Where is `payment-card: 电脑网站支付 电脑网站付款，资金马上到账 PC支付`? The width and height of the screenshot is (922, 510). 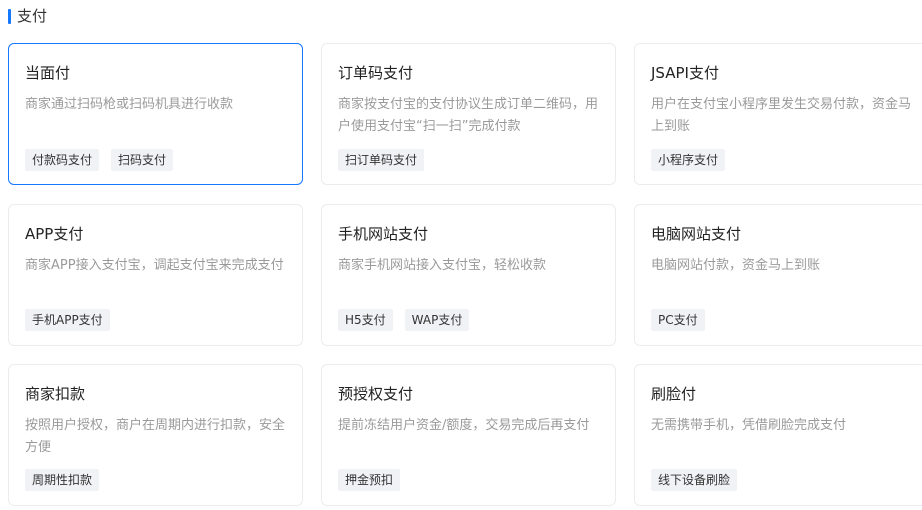 payment-card: 电脑网站支付 电脑网站付款，资金马上到账 PC支付 is located at coordinates (778, 275).